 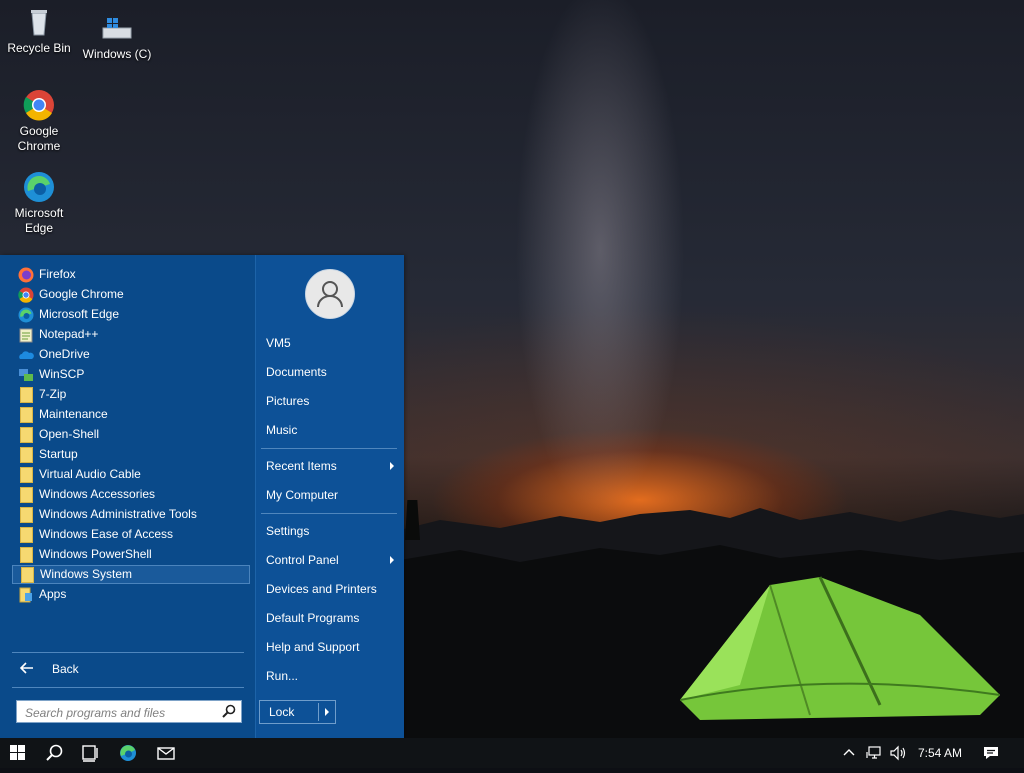 I want to click on desktop-icon-google-chrome: Google Chrome, so click(x=39, y=121).